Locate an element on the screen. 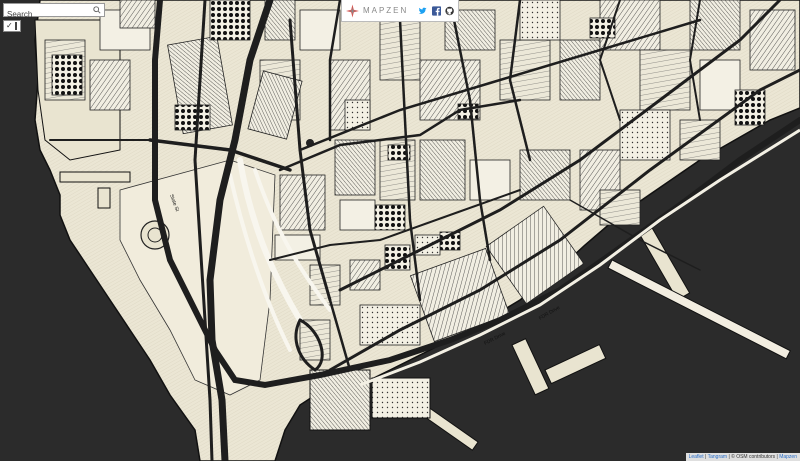 The width and height of the screenshot is (800, 461). facebook-icon is located at coordinates (436, 10).